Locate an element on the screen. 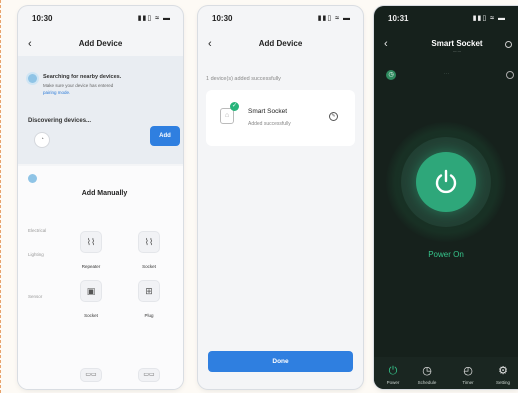 Image resolution: width=518 pixels, height=393 pixels. dashed-edge is located at coordinates (1, 196).